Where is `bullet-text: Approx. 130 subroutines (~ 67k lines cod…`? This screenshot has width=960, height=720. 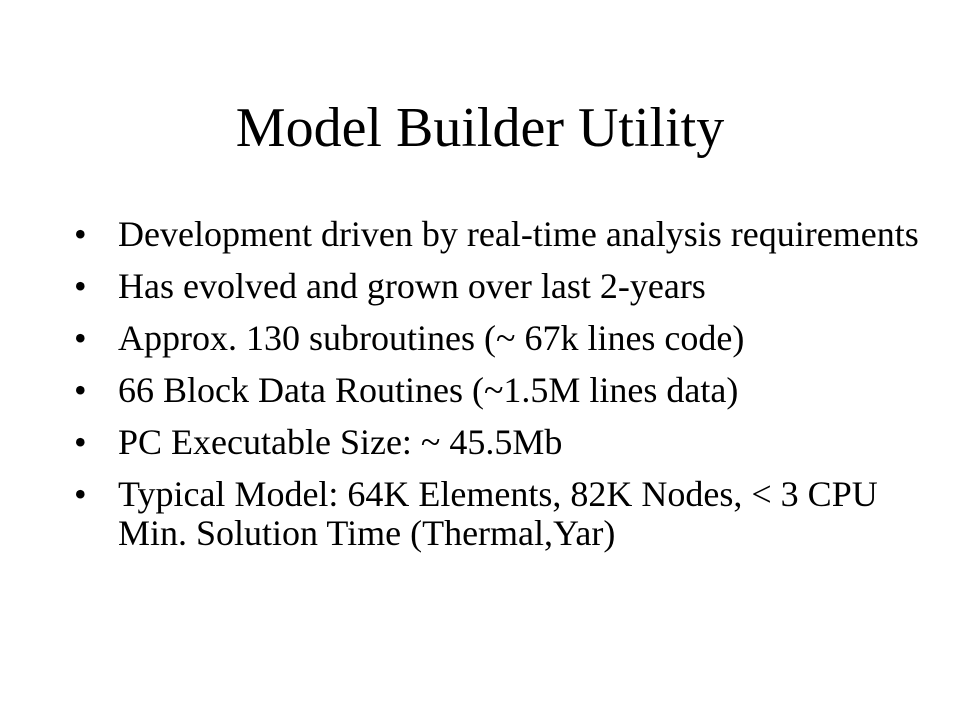 bullet-text: Approx. 130 subroutines (~ 67k lines cod… is located at coordinates (431, 338).